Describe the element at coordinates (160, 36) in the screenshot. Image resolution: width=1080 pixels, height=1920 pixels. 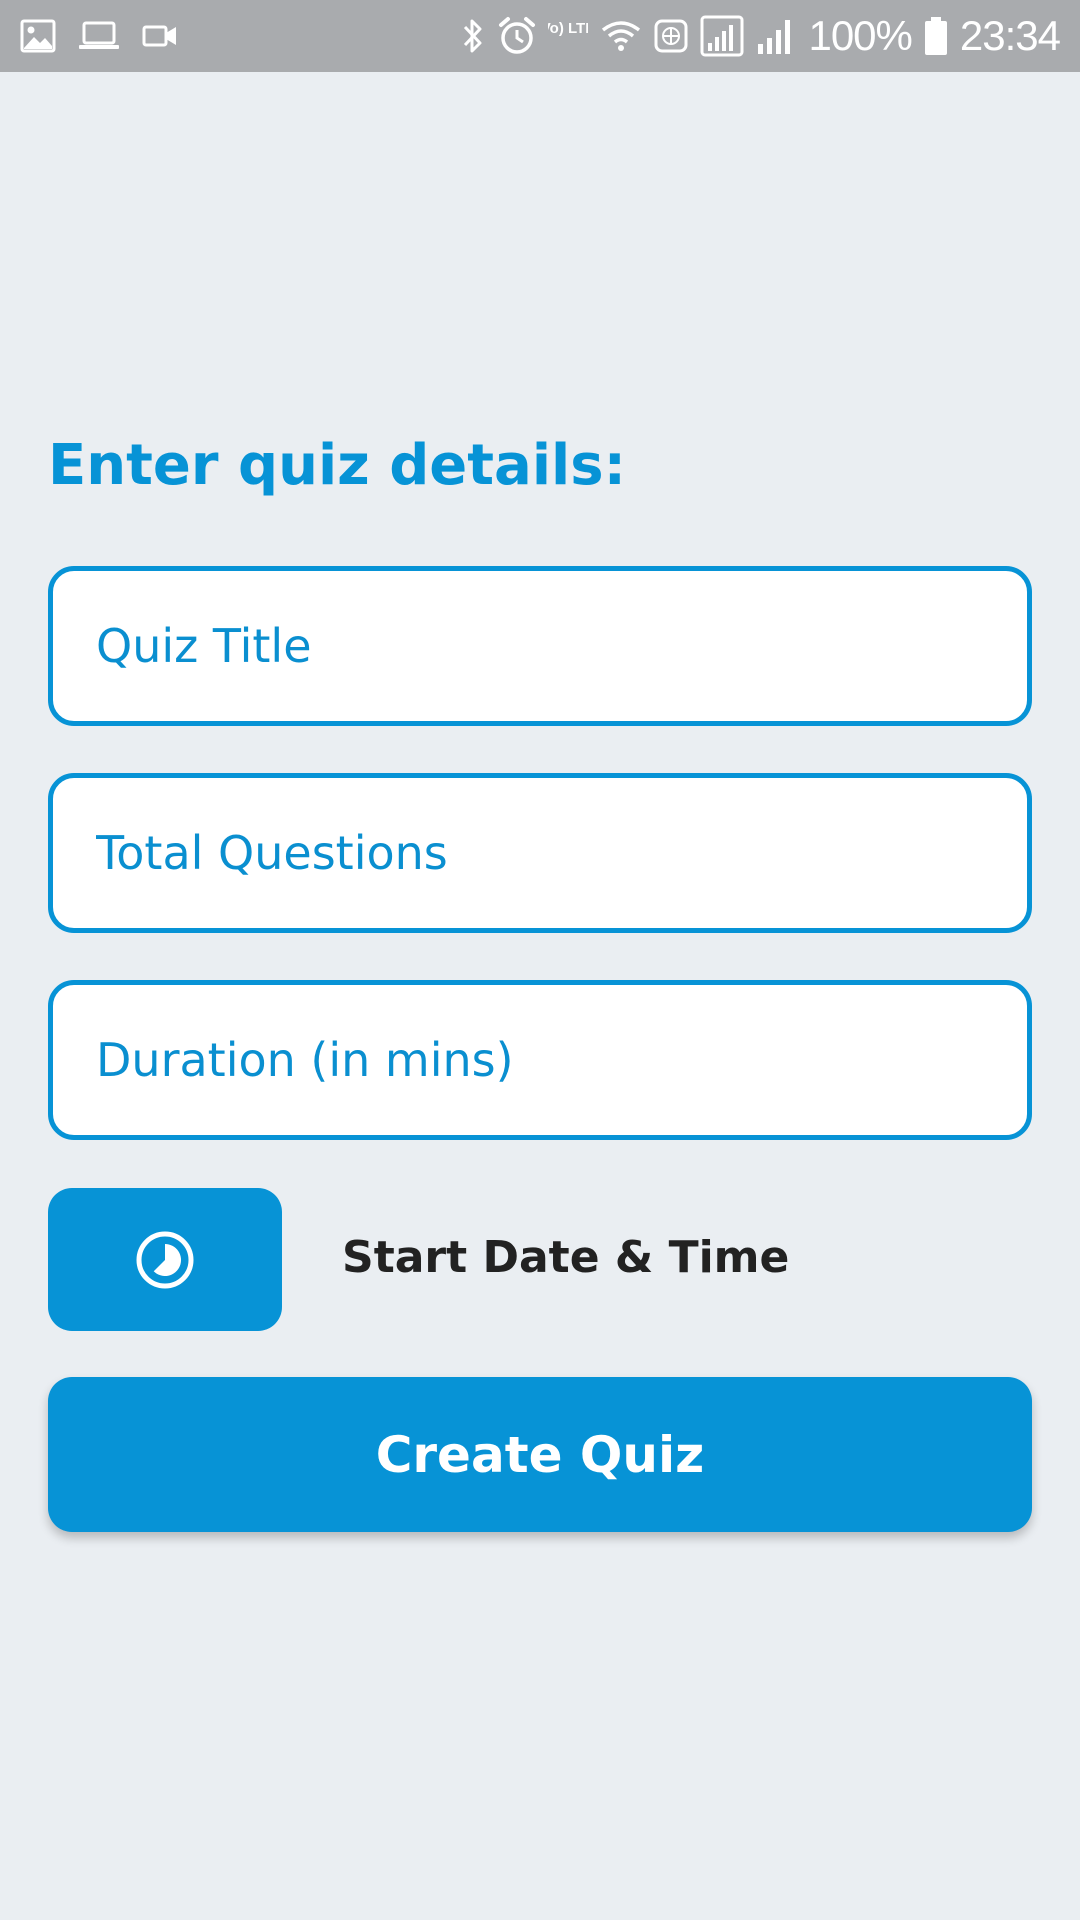
I see `video-camera-icon` at that location.